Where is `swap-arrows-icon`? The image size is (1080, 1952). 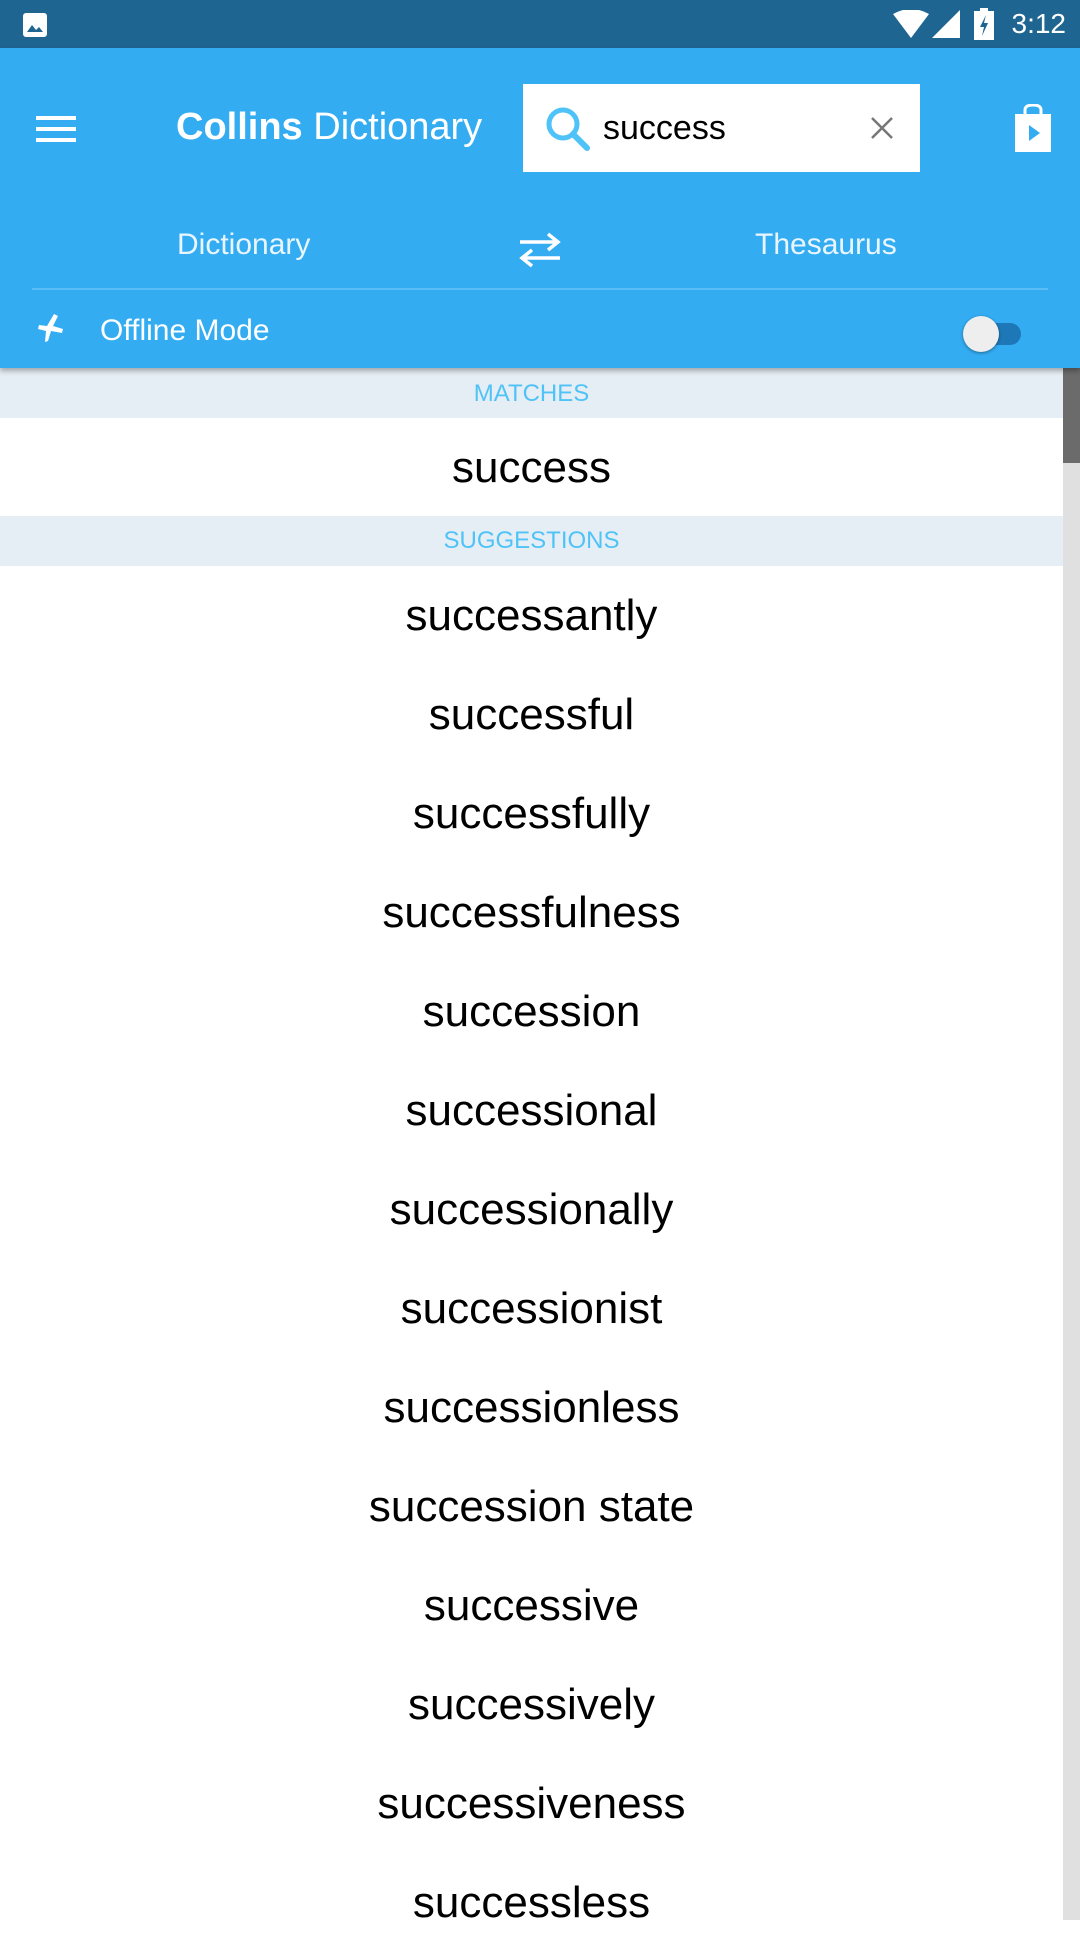 swap-arrows-icon is located at coordinates (540, 250).